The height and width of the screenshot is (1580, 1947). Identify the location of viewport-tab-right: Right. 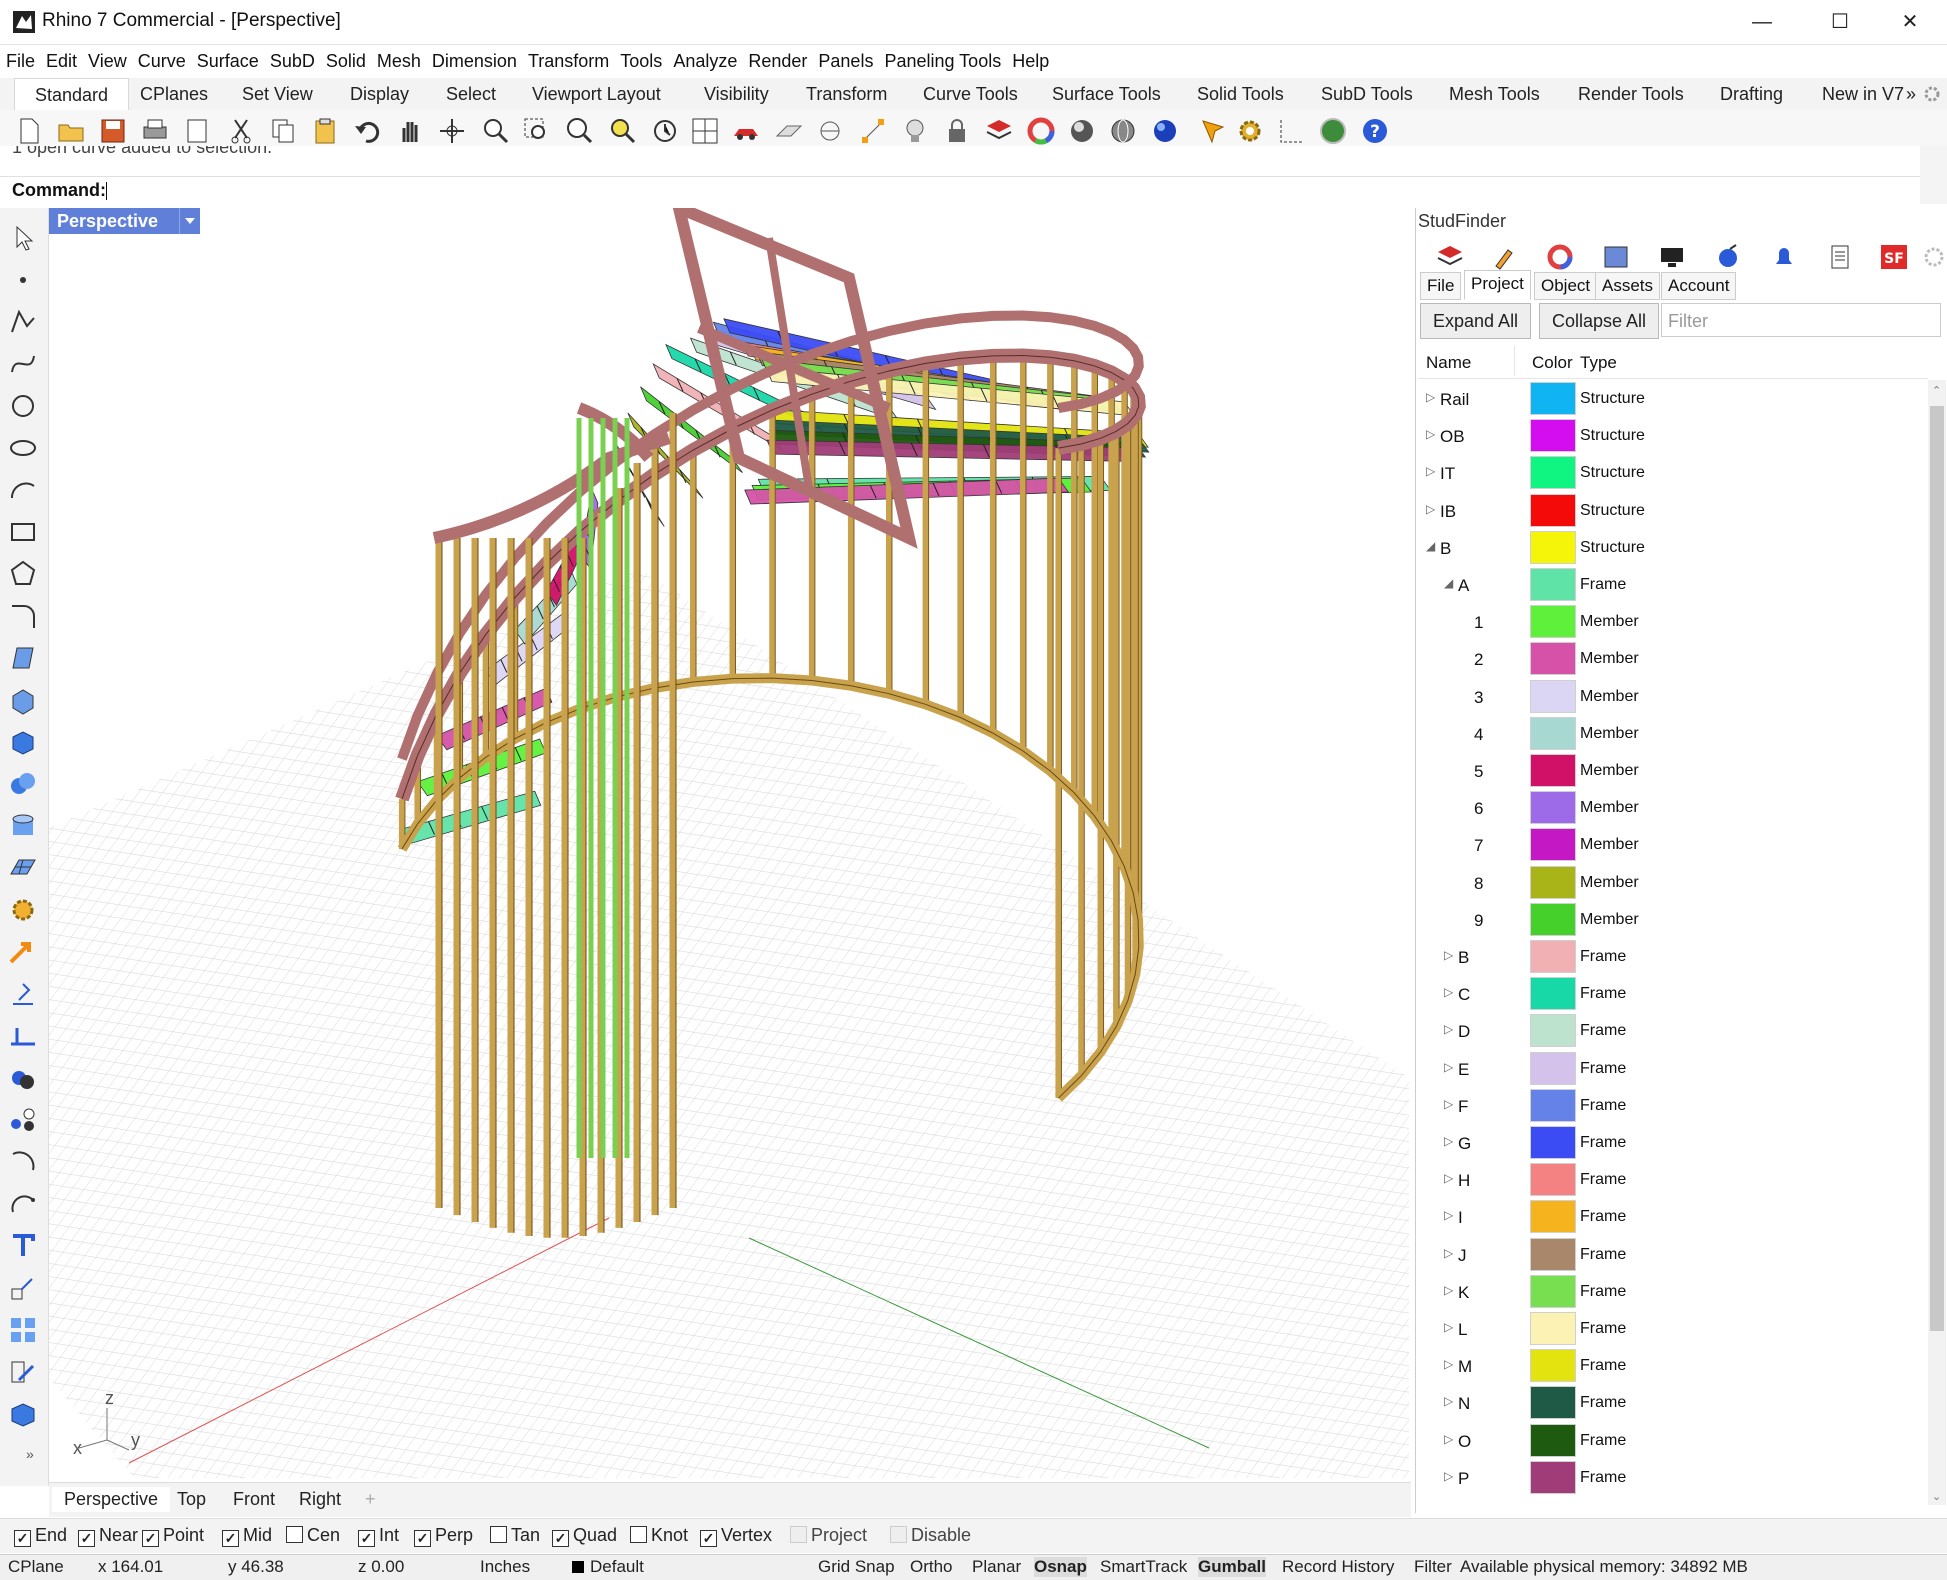
(320, 1499).